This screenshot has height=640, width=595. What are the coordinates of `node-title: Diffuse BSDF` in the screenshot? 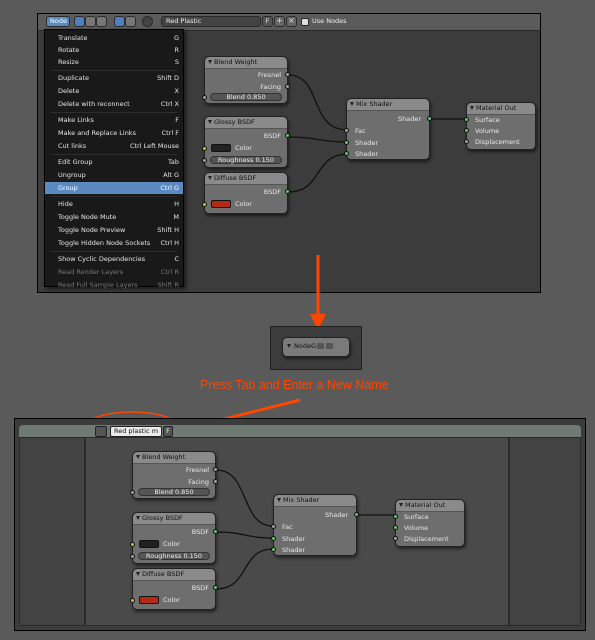 It's located at (163, 574).